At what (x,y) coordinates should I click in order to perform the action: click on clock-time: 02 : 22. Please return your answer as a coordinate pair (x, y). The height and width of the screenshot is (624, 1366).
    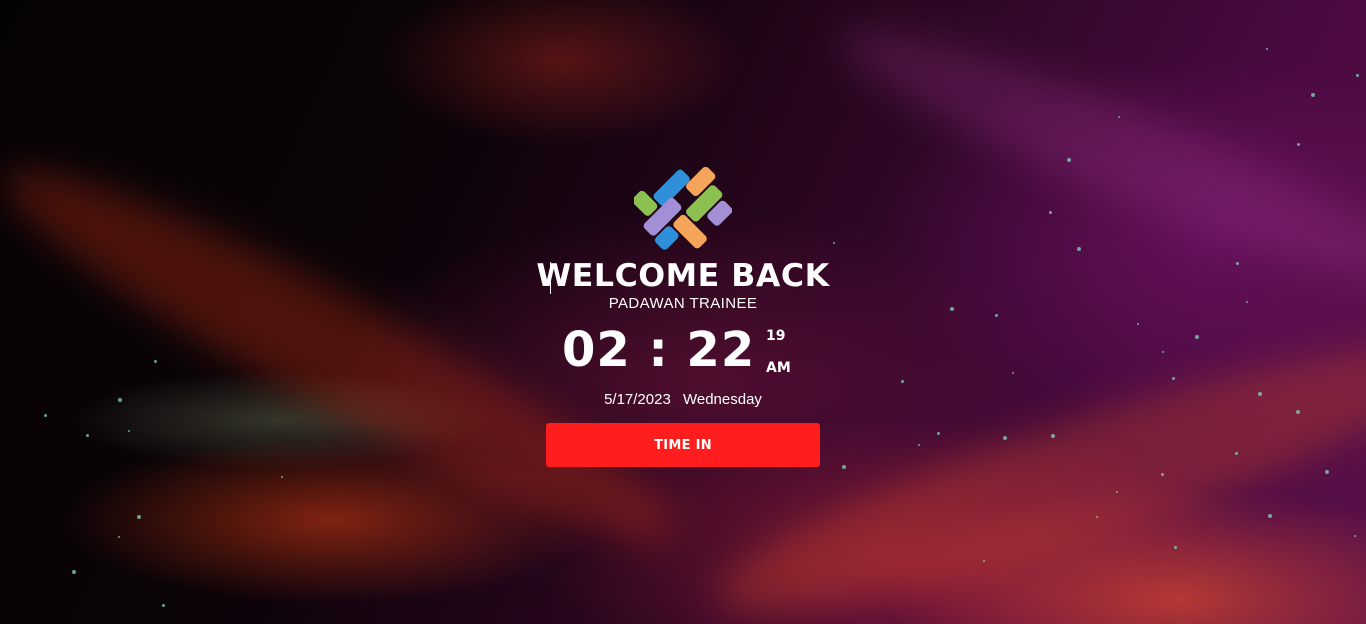
    Looking at the image, I should click on (659, 350).